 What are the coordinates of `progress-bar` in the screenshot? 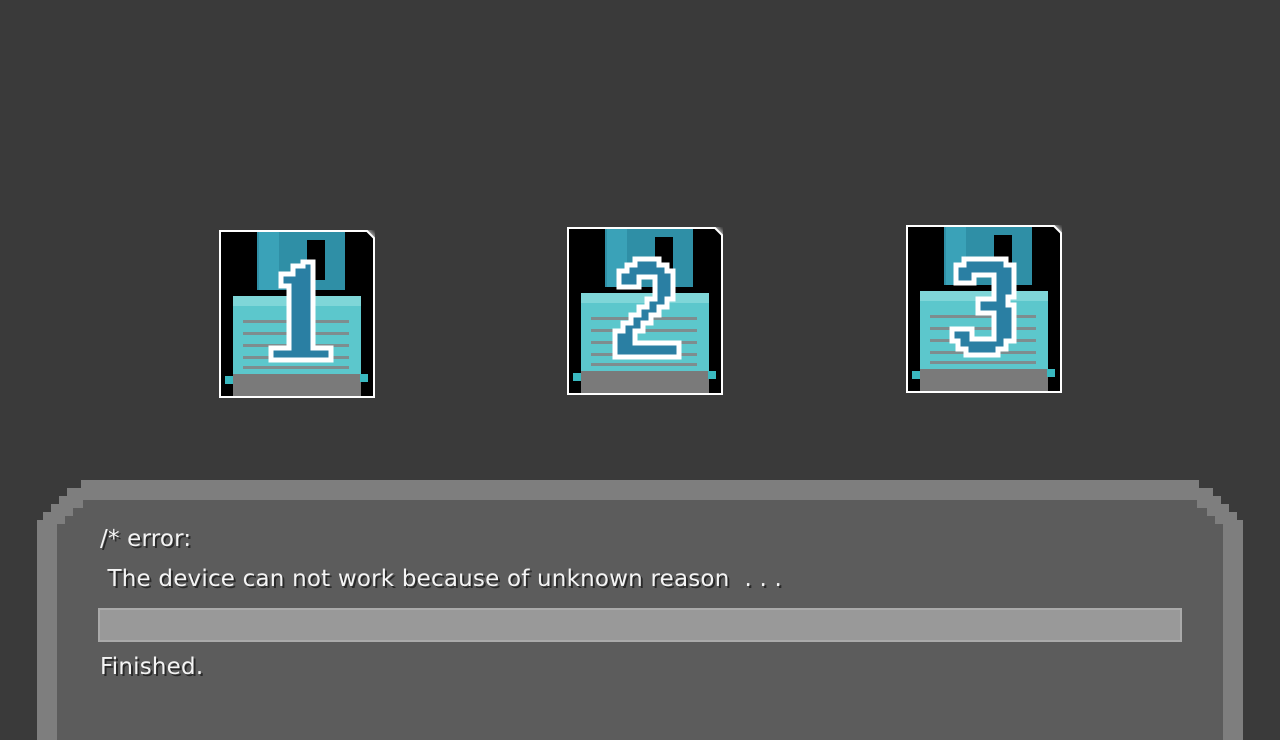 It's located at (640, 625).